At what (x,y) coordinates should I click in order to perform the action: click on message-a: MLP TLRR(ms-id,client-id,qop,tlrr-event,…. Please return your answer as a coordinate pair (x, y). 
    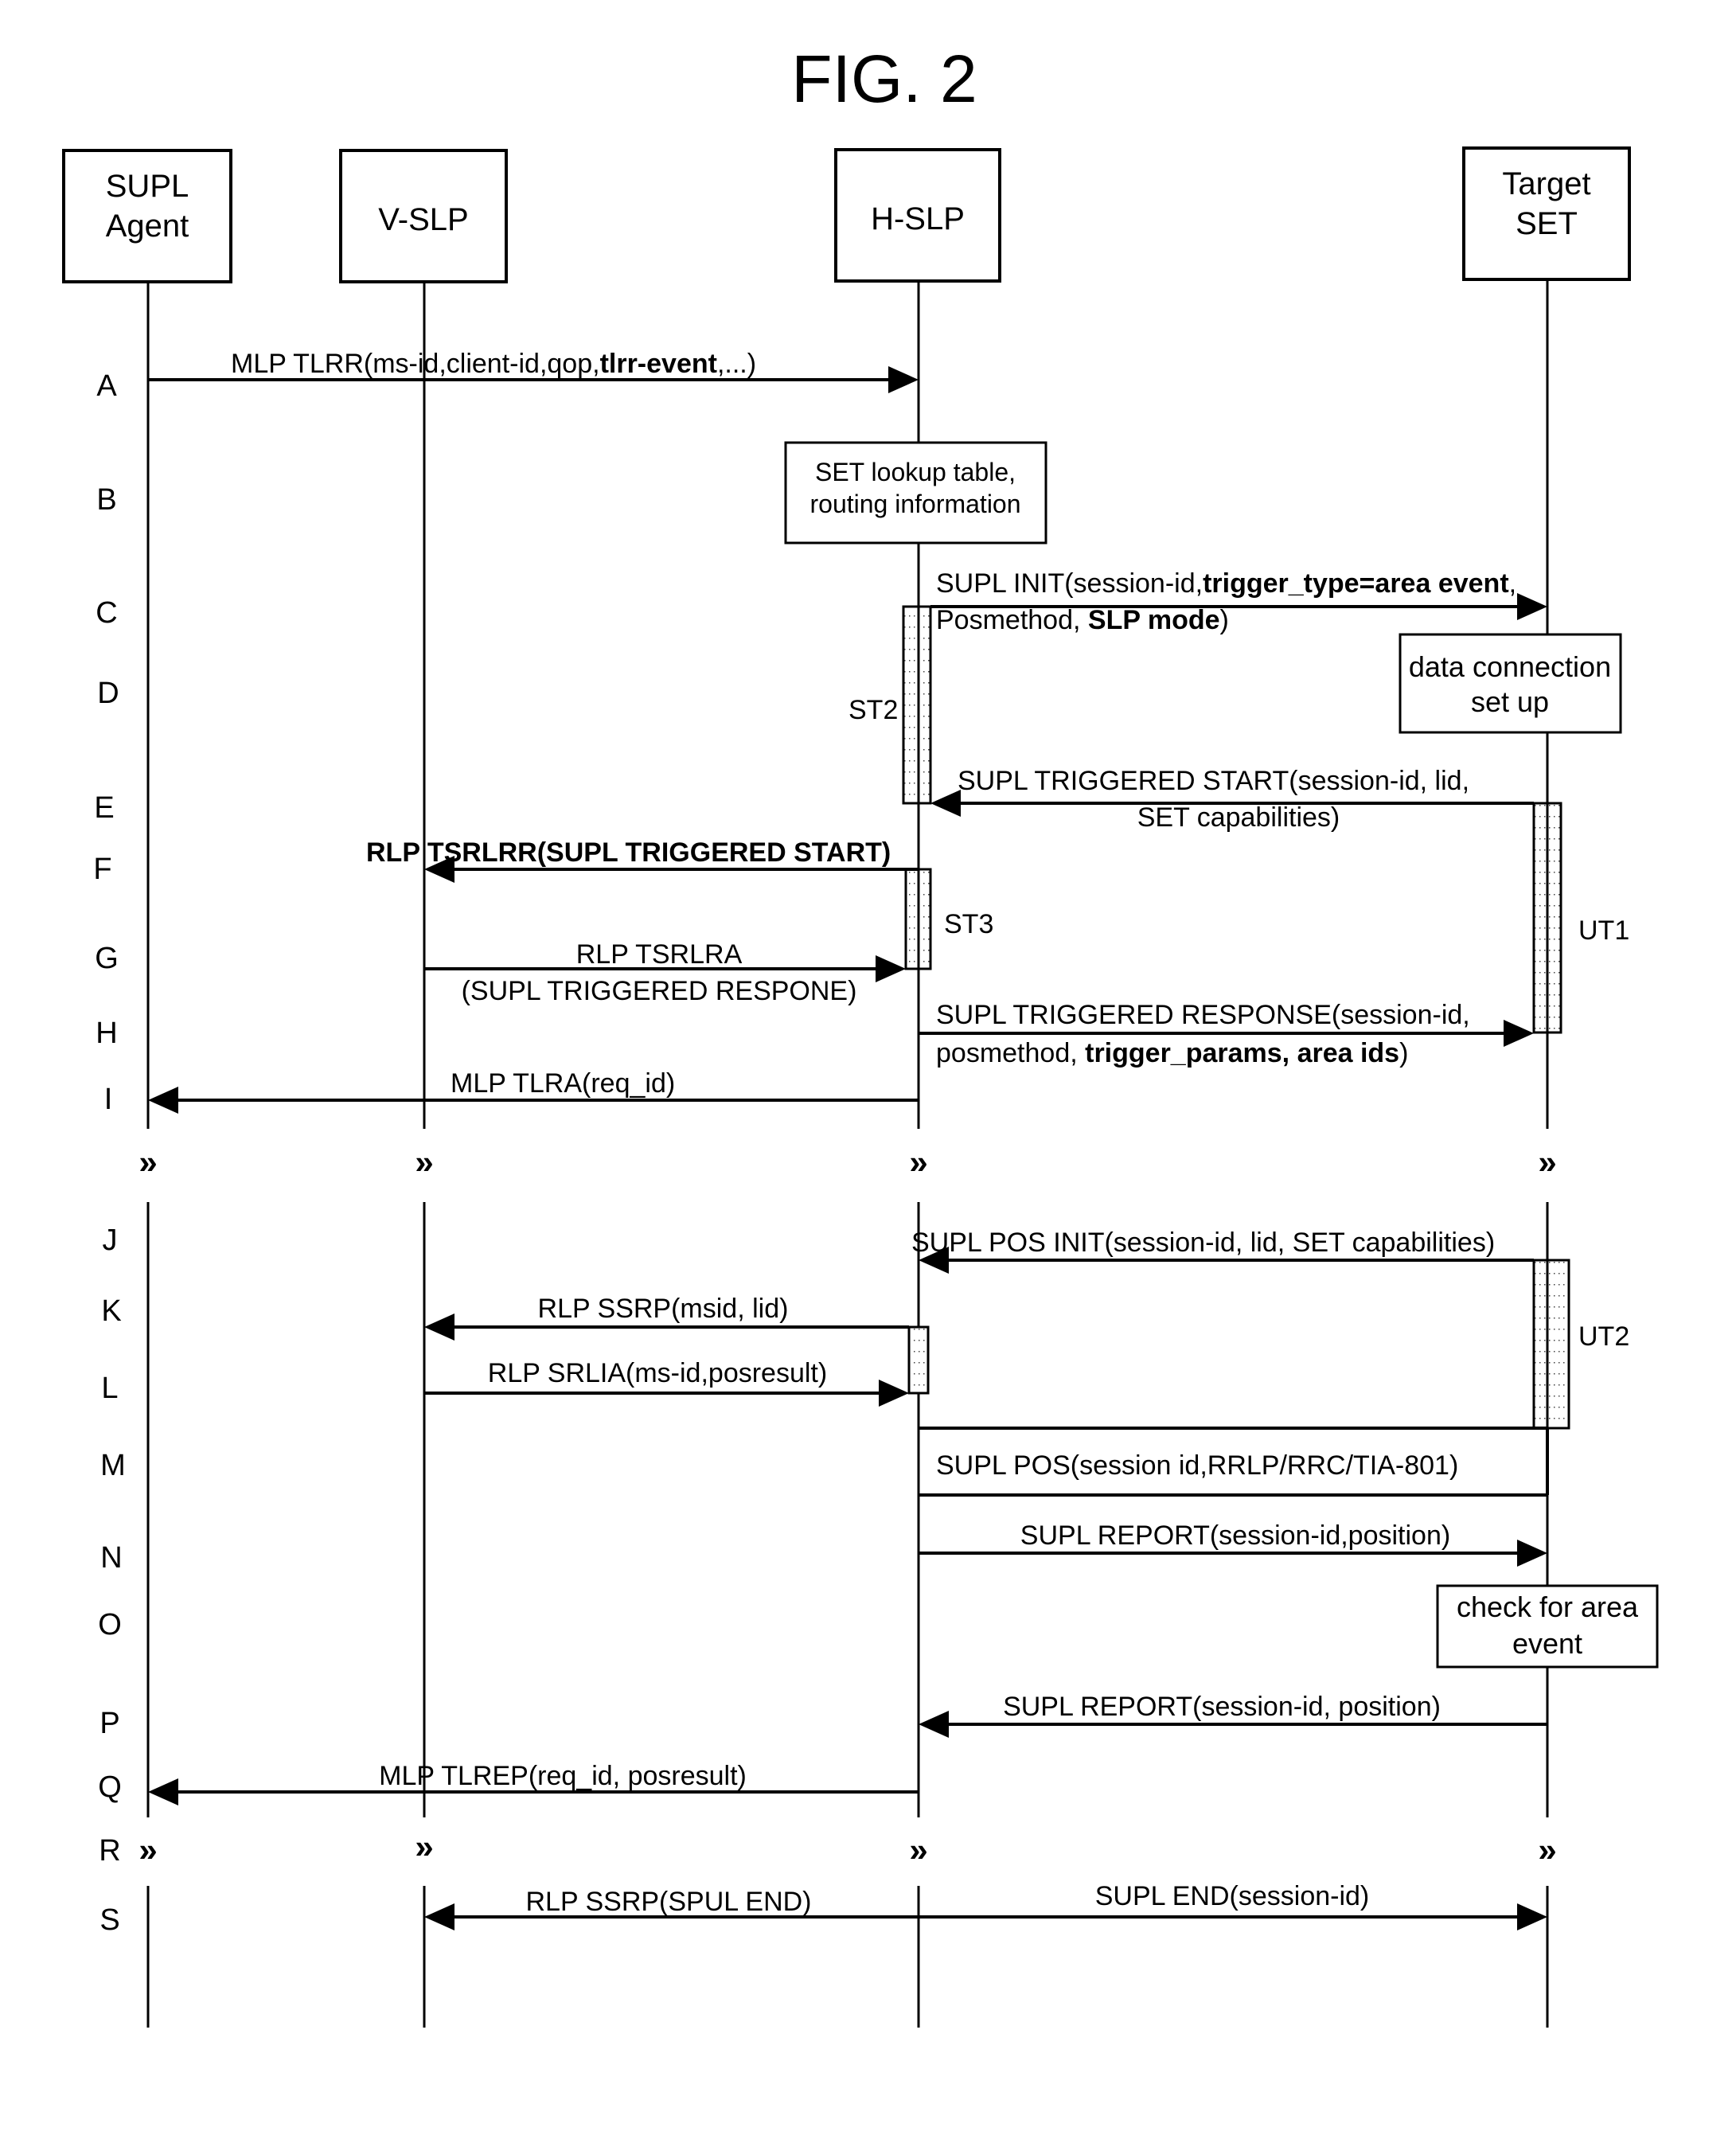
    Looking at the image, I should click on (533, 371).